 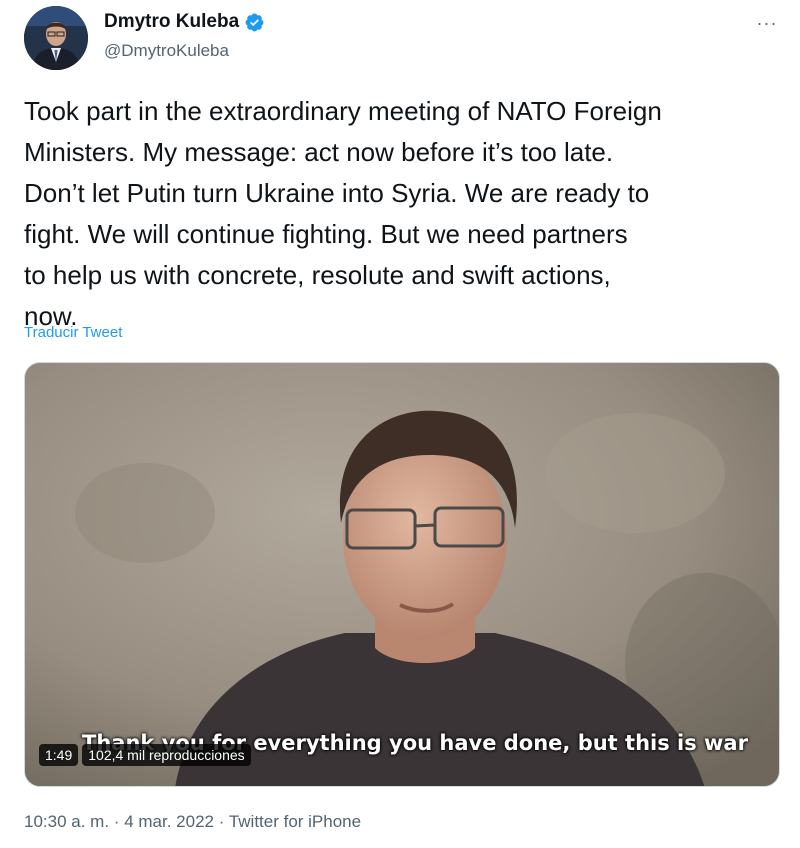 I want to click on video-meta: 1:49 102,4 mil reproducciones, so click(x=145, y=755).